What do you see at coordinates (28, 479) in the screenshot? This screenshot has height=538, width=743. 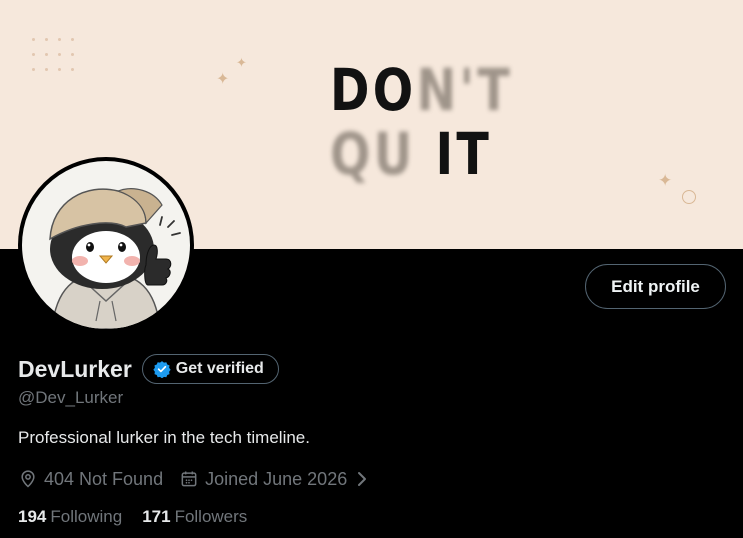 I see `location-pin-icon` at bounding box center [28, 479].